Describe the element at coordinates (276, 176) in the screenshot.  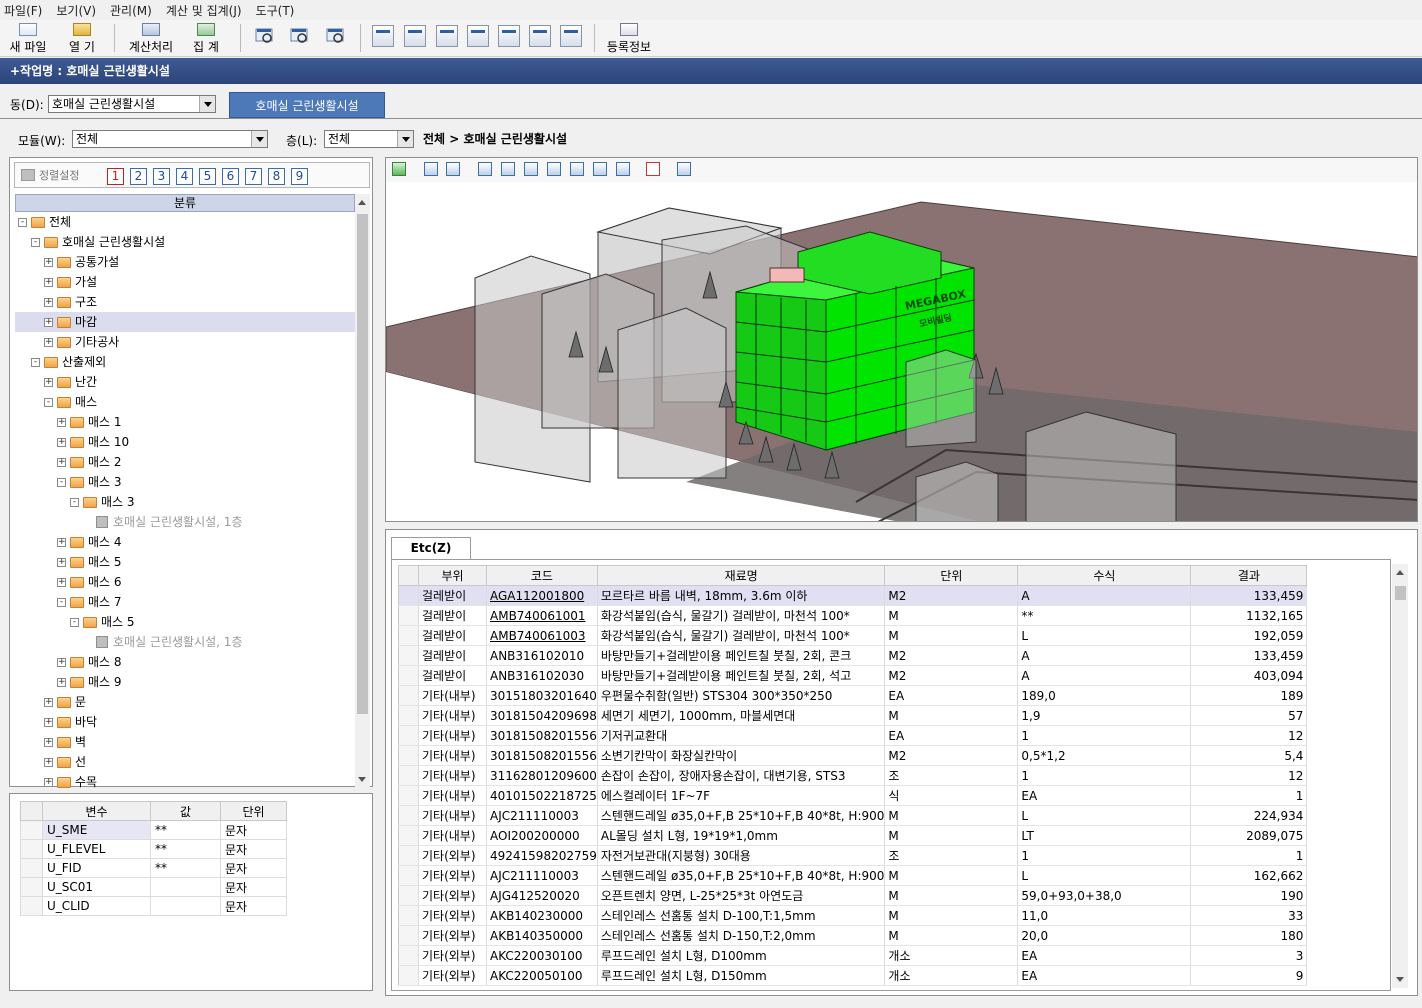
I see `sort-level-8: 8` at that location.